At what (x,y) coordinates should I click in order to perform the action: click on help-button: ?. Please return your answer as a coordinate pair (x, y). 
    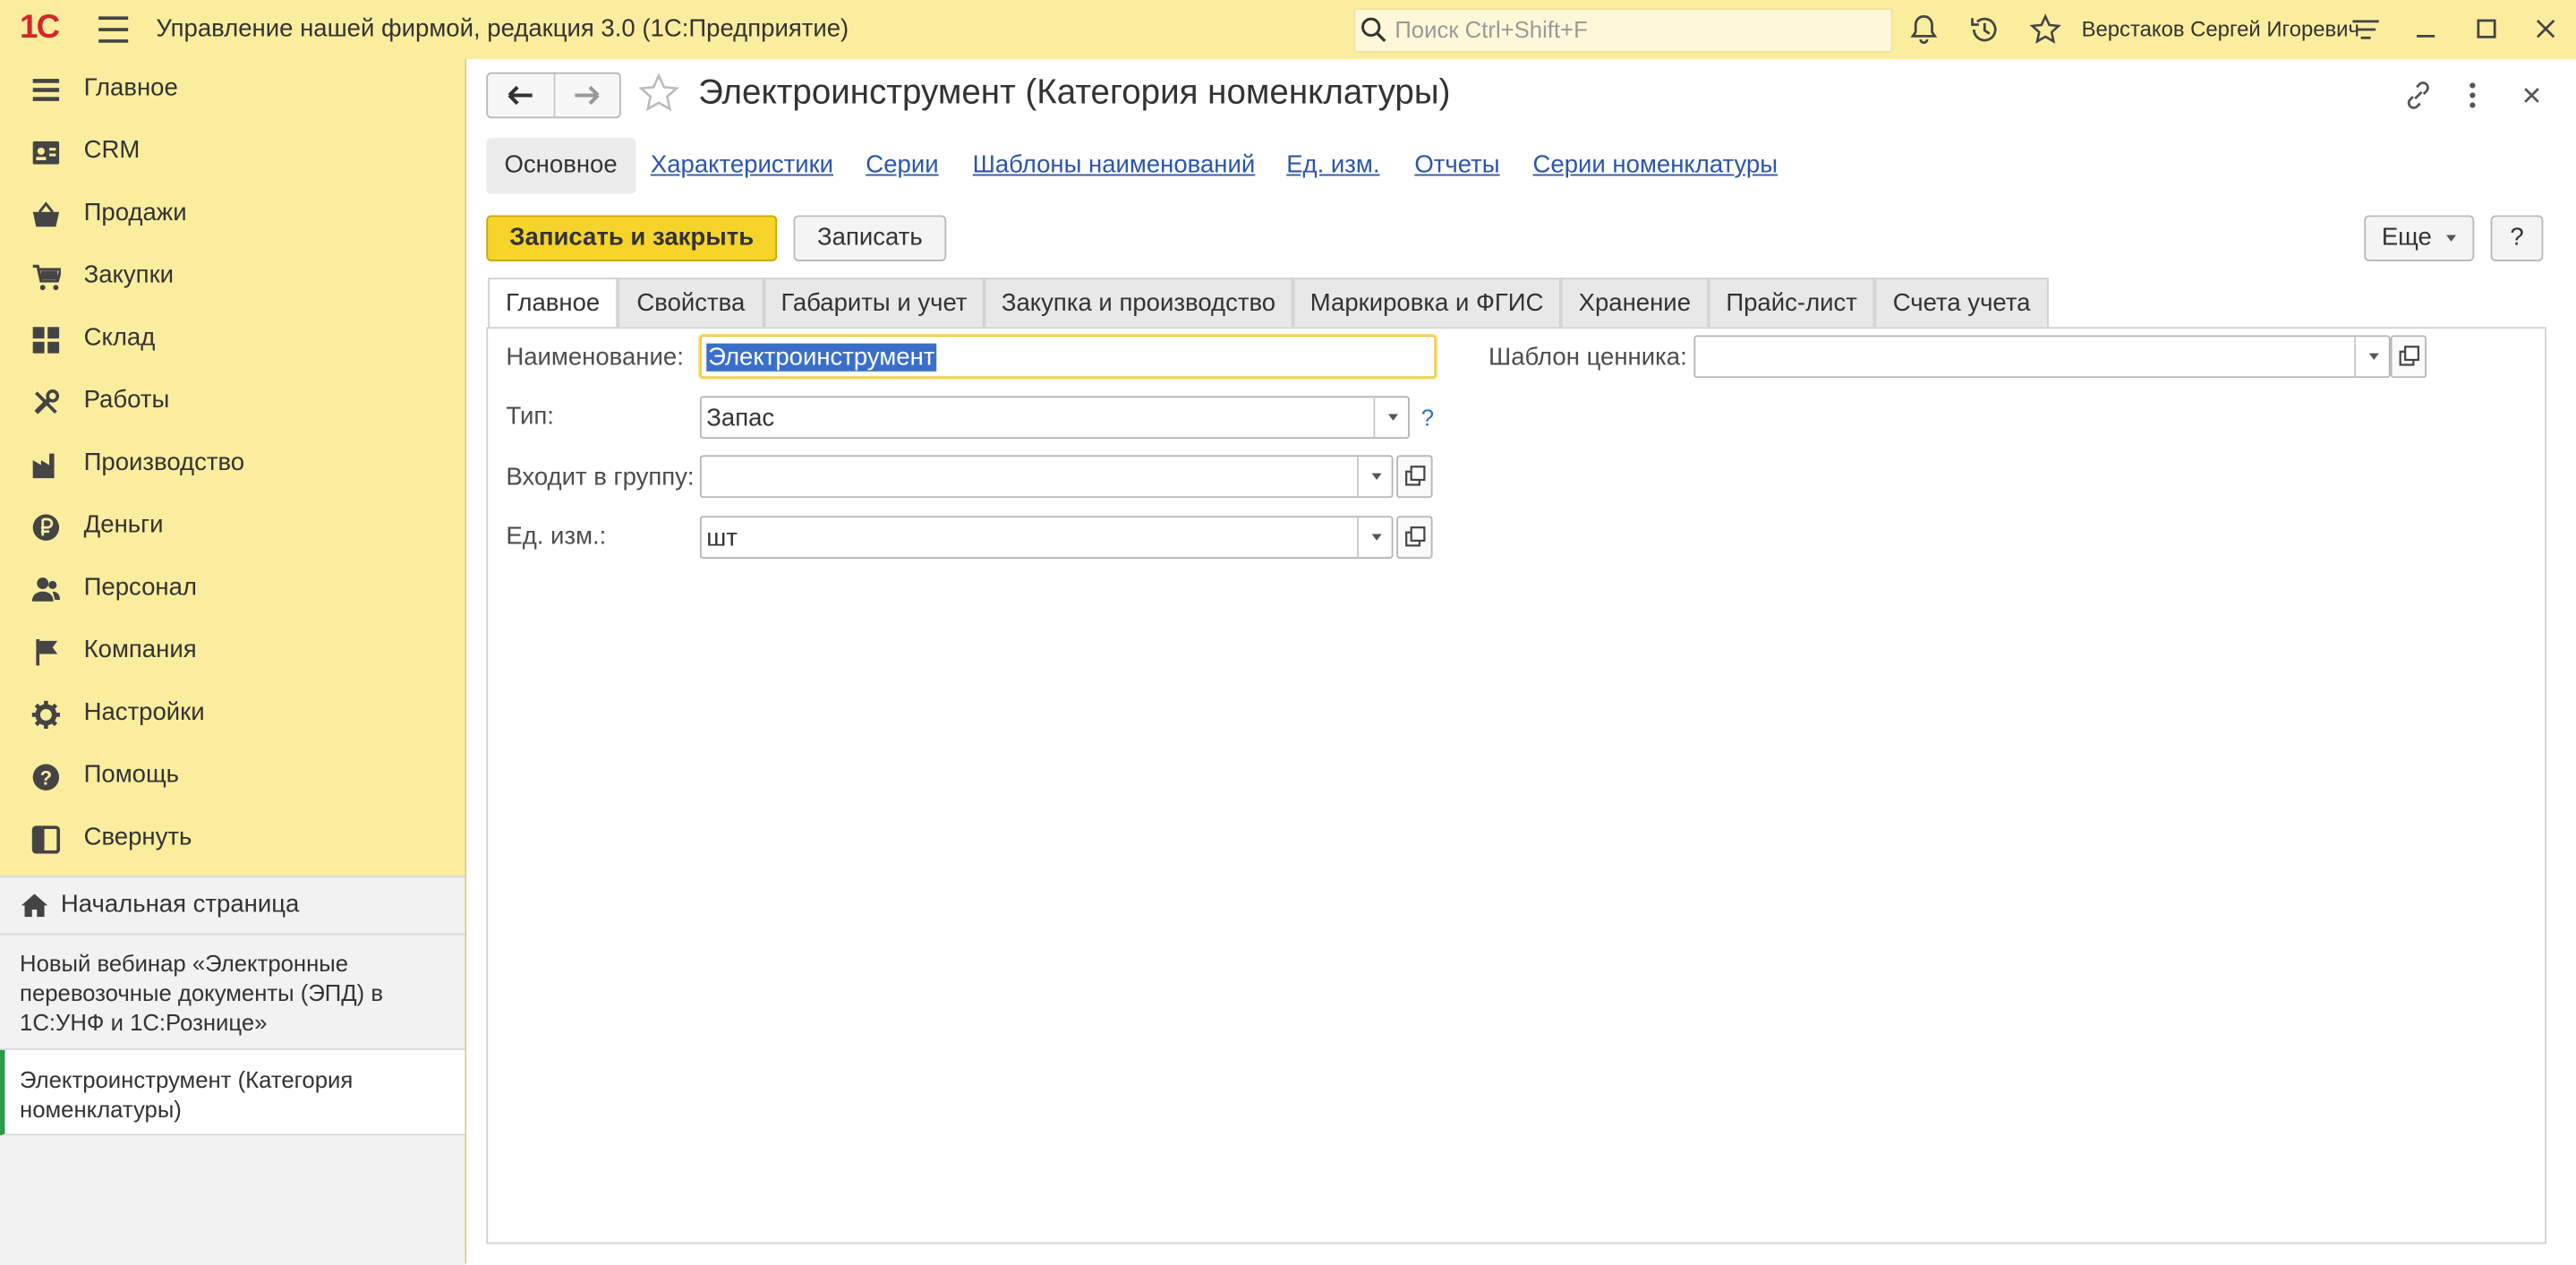
    Looking at the image, I should click on (2517, 238).